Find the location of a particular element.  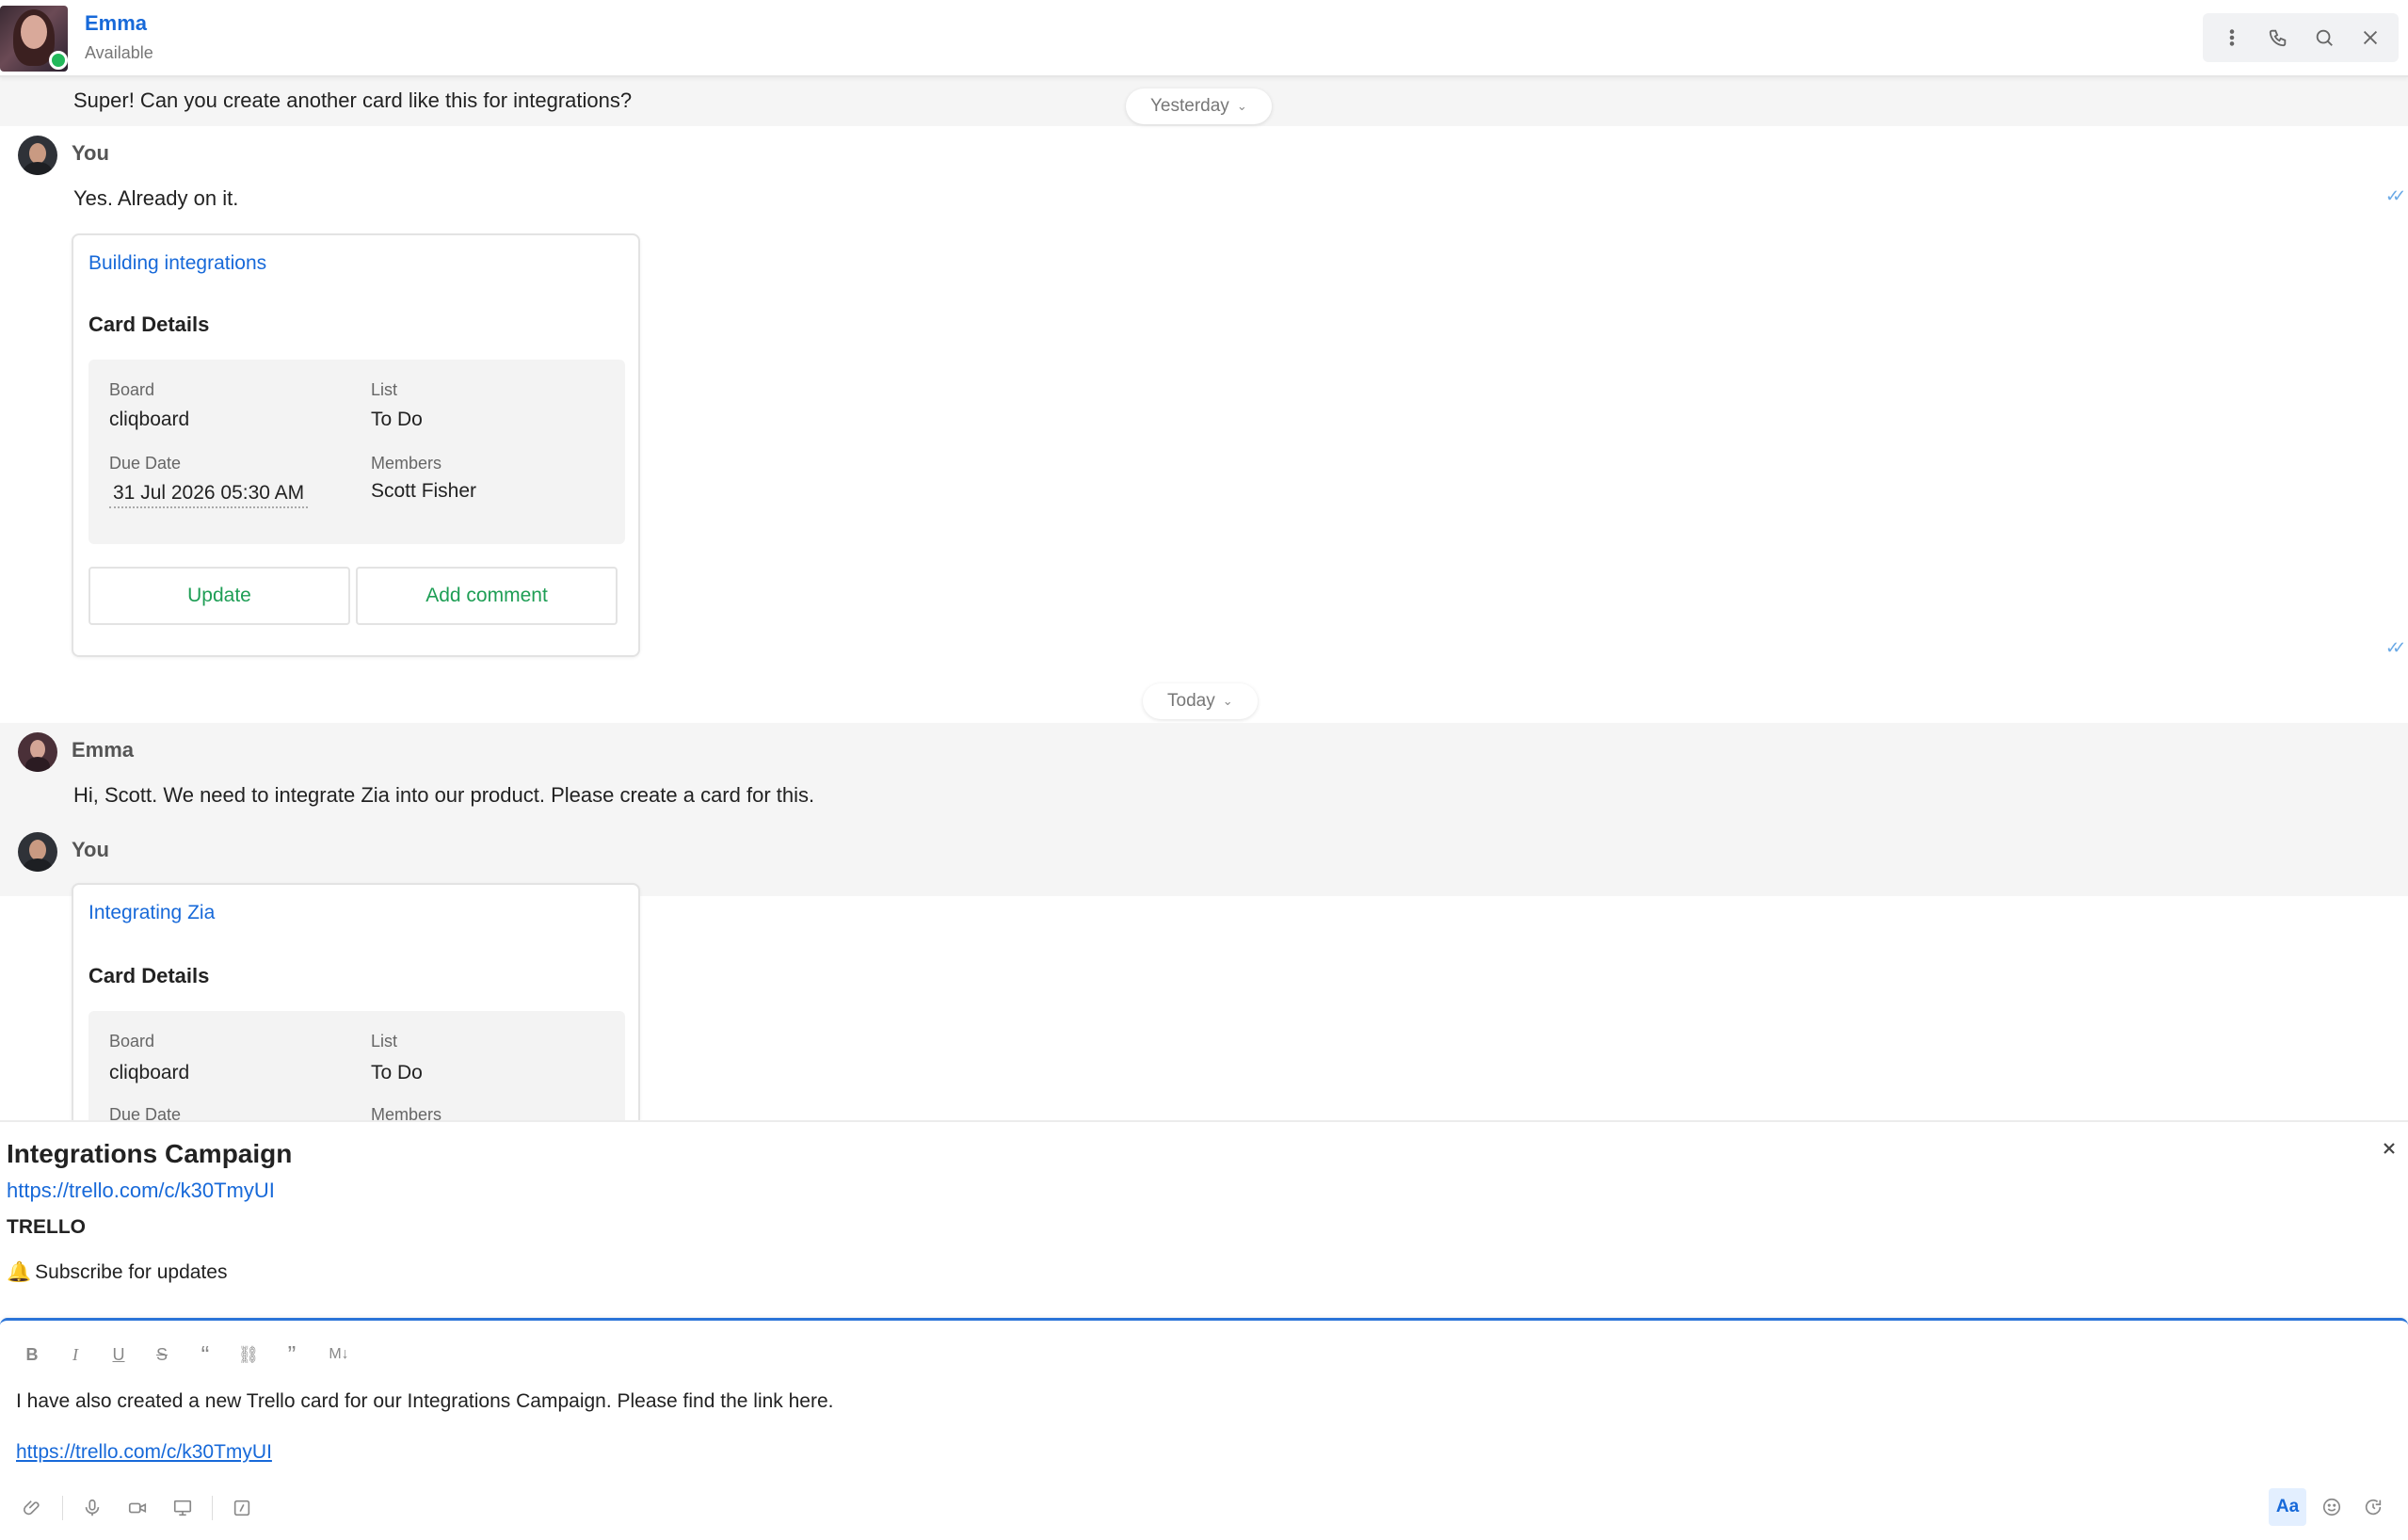

more-options-button is located at coordinates (2232, 37).